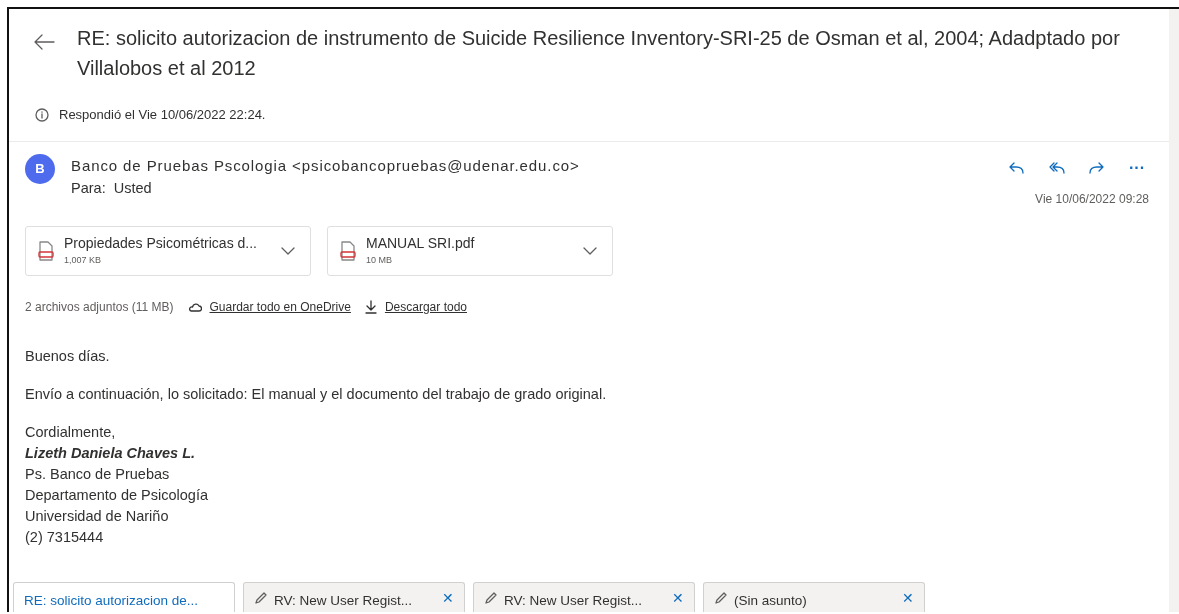  What do you see at coordinates (194, 306) in the screenshot?
I see `cloud-icon` at bounding box center [194, 306].